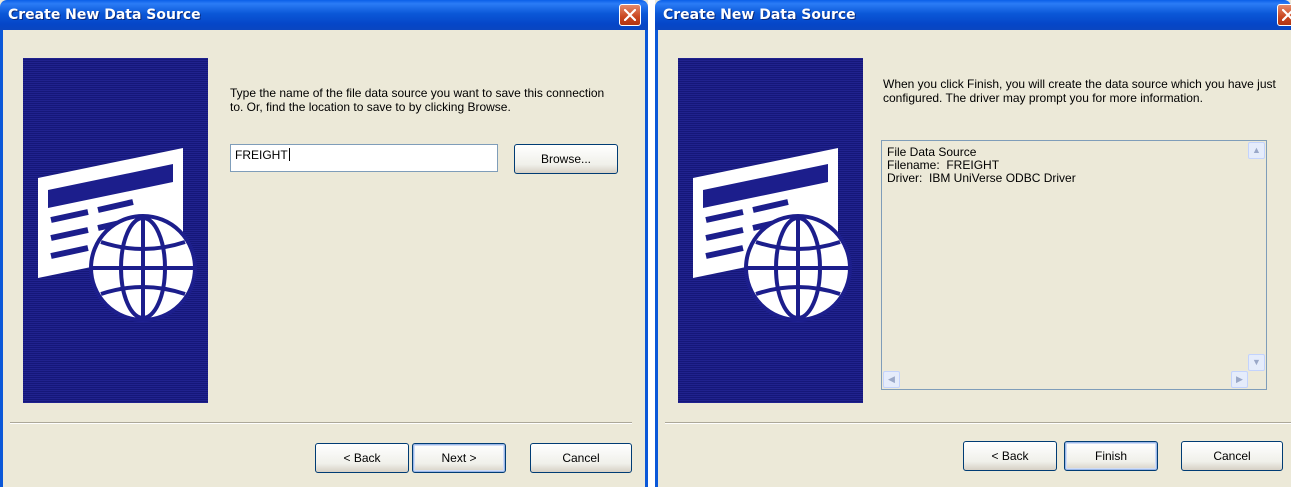  What do you see at coordinates (1239, 379) in the screenshot?
I see `scroll-right-arrow-icon: ▶` at bounding box center [1239, 379].